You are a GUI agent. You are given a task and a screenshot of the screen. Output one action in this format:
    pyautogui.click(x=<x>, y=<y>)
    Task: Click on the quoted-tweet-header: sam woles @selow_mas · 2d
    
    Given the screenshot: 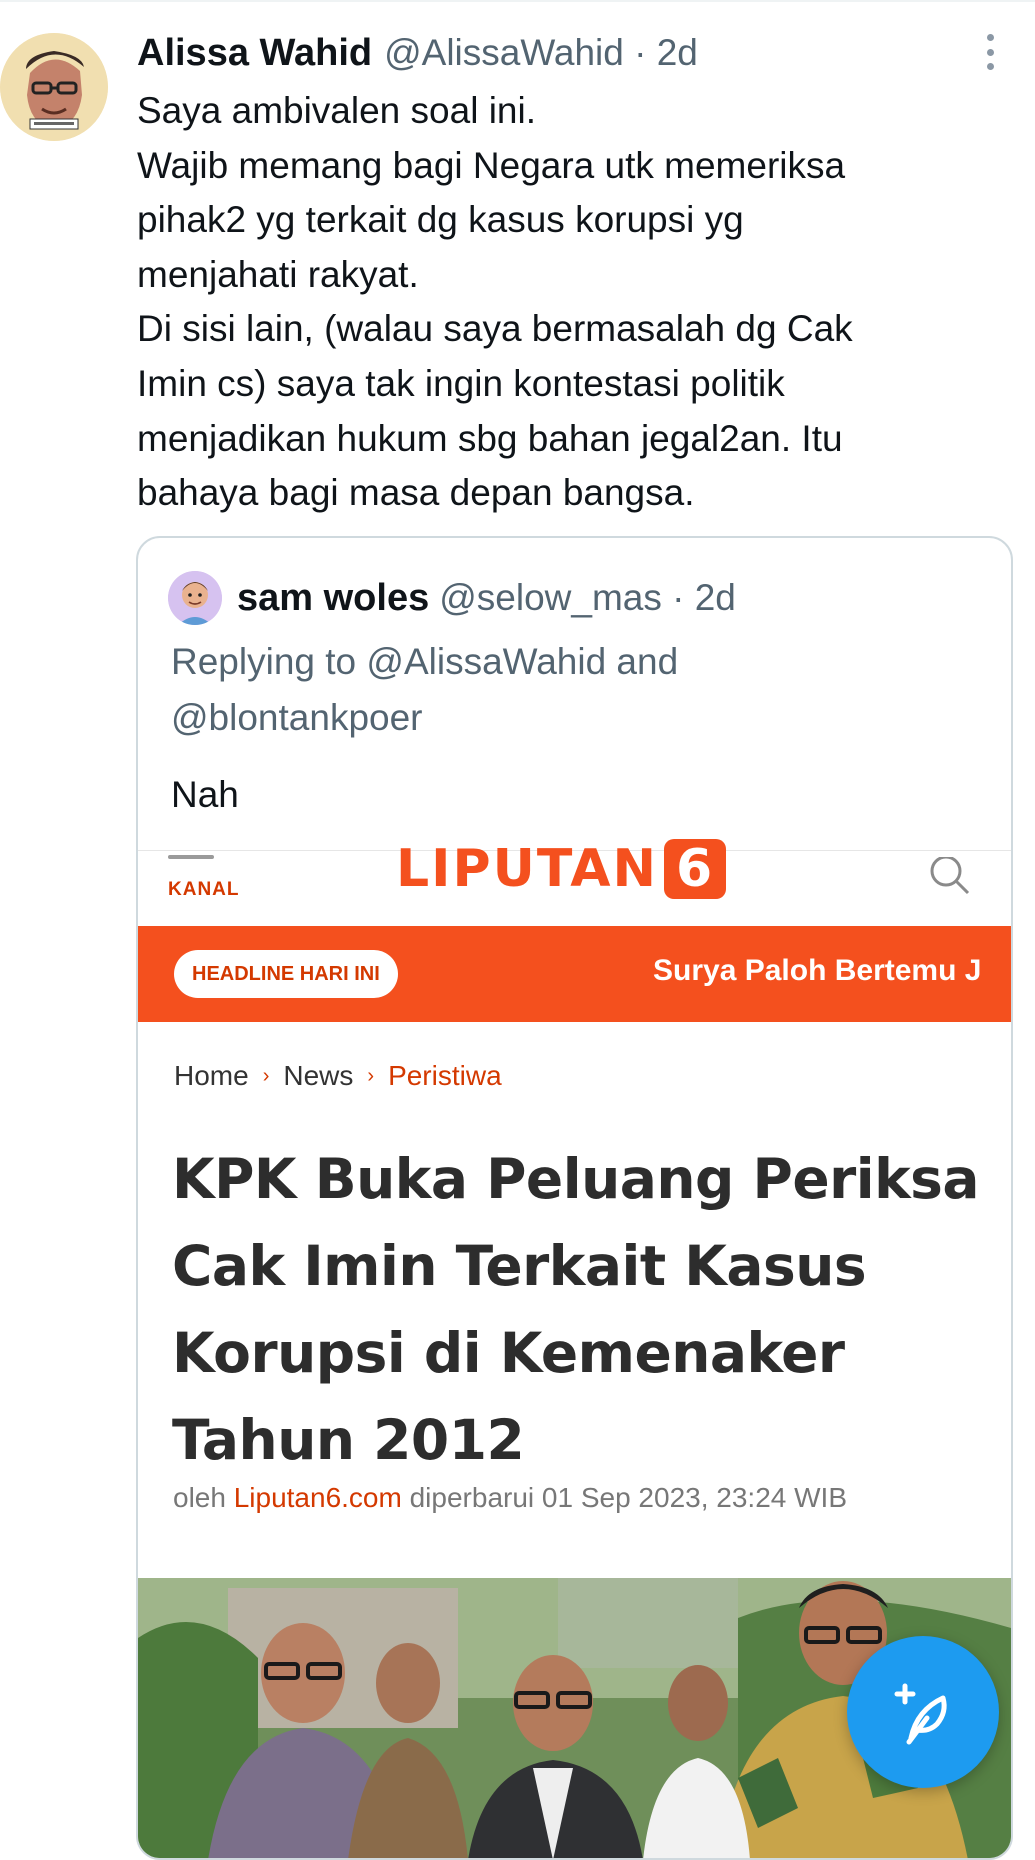 What is the action you would take?
    pyautogui.click(x=486, y=598)
    